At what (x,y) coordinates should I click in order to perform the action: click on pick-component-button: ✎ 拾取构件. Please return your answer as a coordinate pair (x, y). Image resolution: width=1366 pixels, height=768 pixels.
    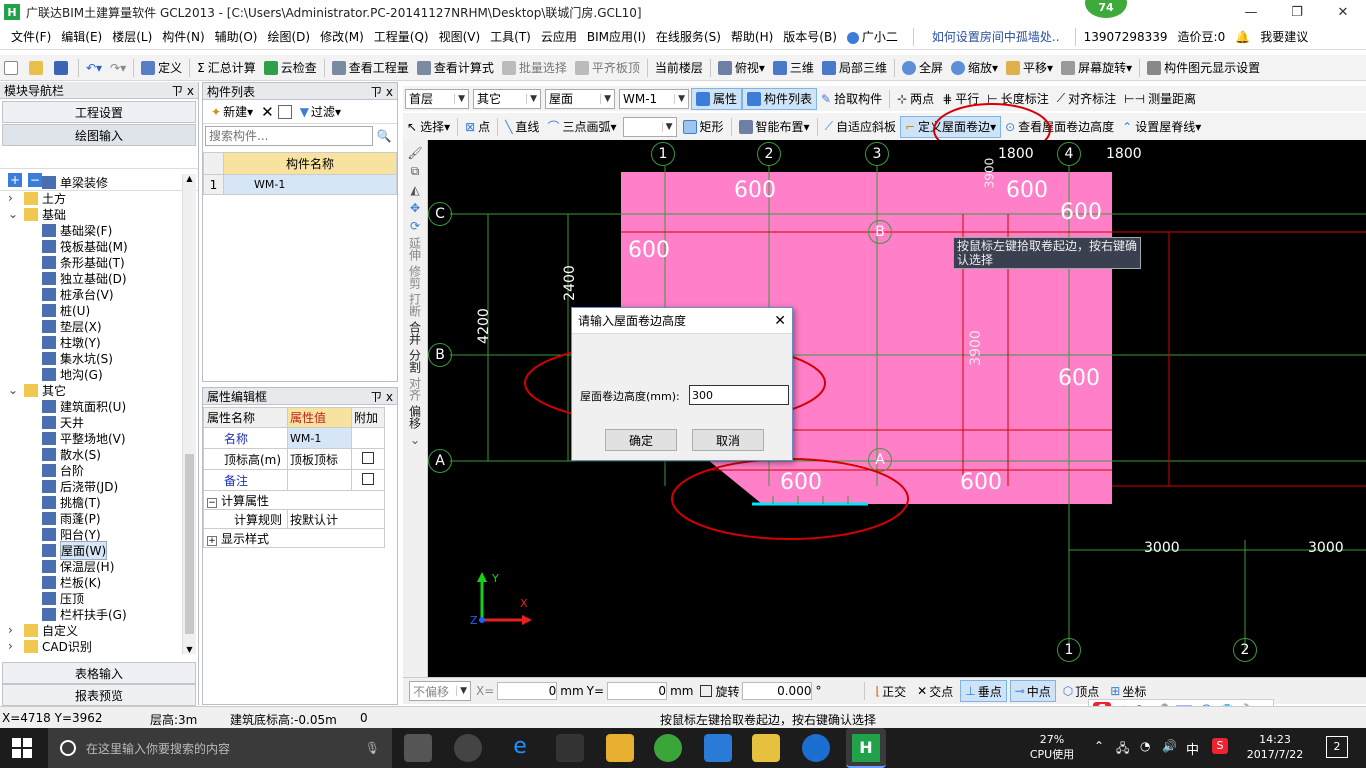
    Looking at the image, I should click on (851, 99).